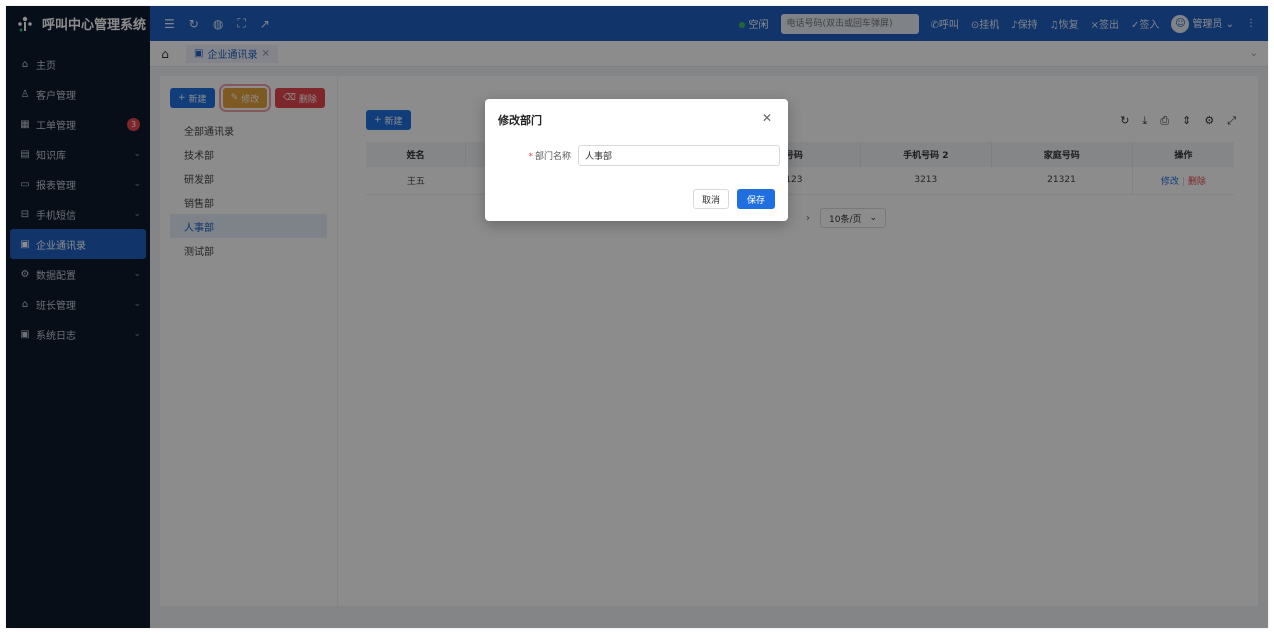 Image resolution: width=1274 pixels, height=634 pixels. What do you see at coordinates (549, 157) in the screenshot?
I see `department-name-label: * 部门名称` at bounding box center [549, 157].